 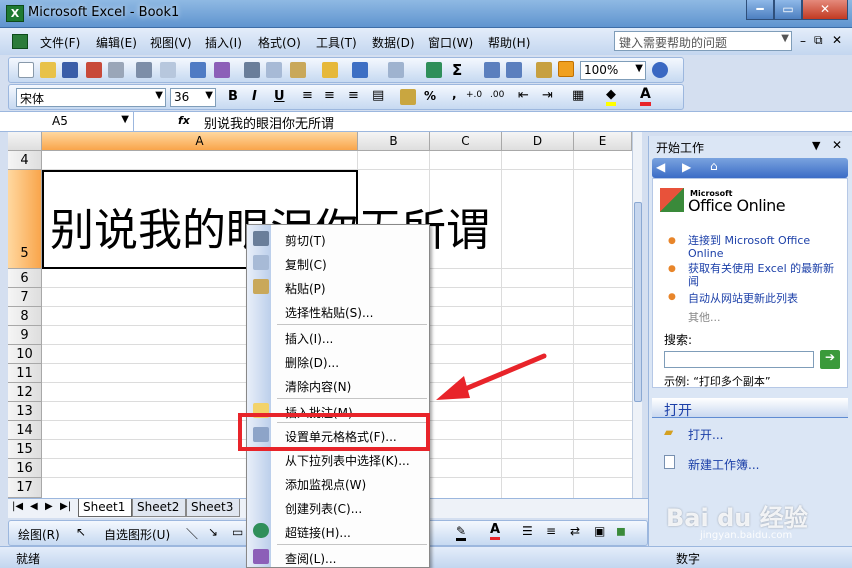 I want to click on email-icon, so click(x=116, y=70).